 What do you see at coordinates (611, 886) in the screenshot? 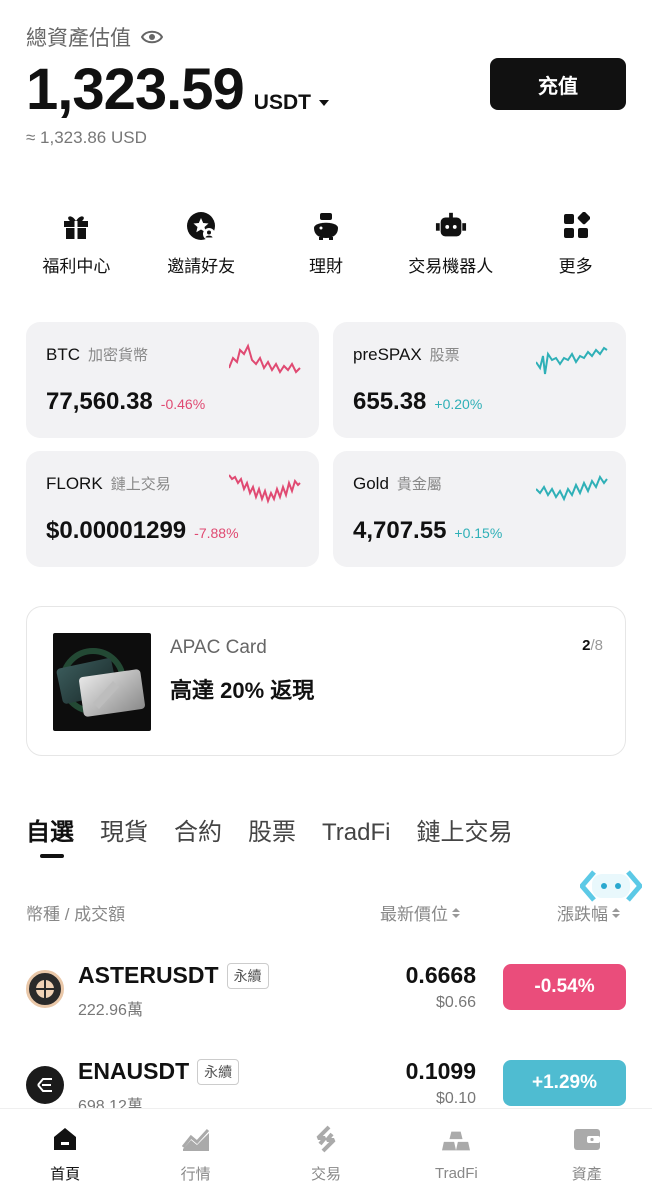
I see `assistant-mascot-icon` at bounding box center [611, 886].